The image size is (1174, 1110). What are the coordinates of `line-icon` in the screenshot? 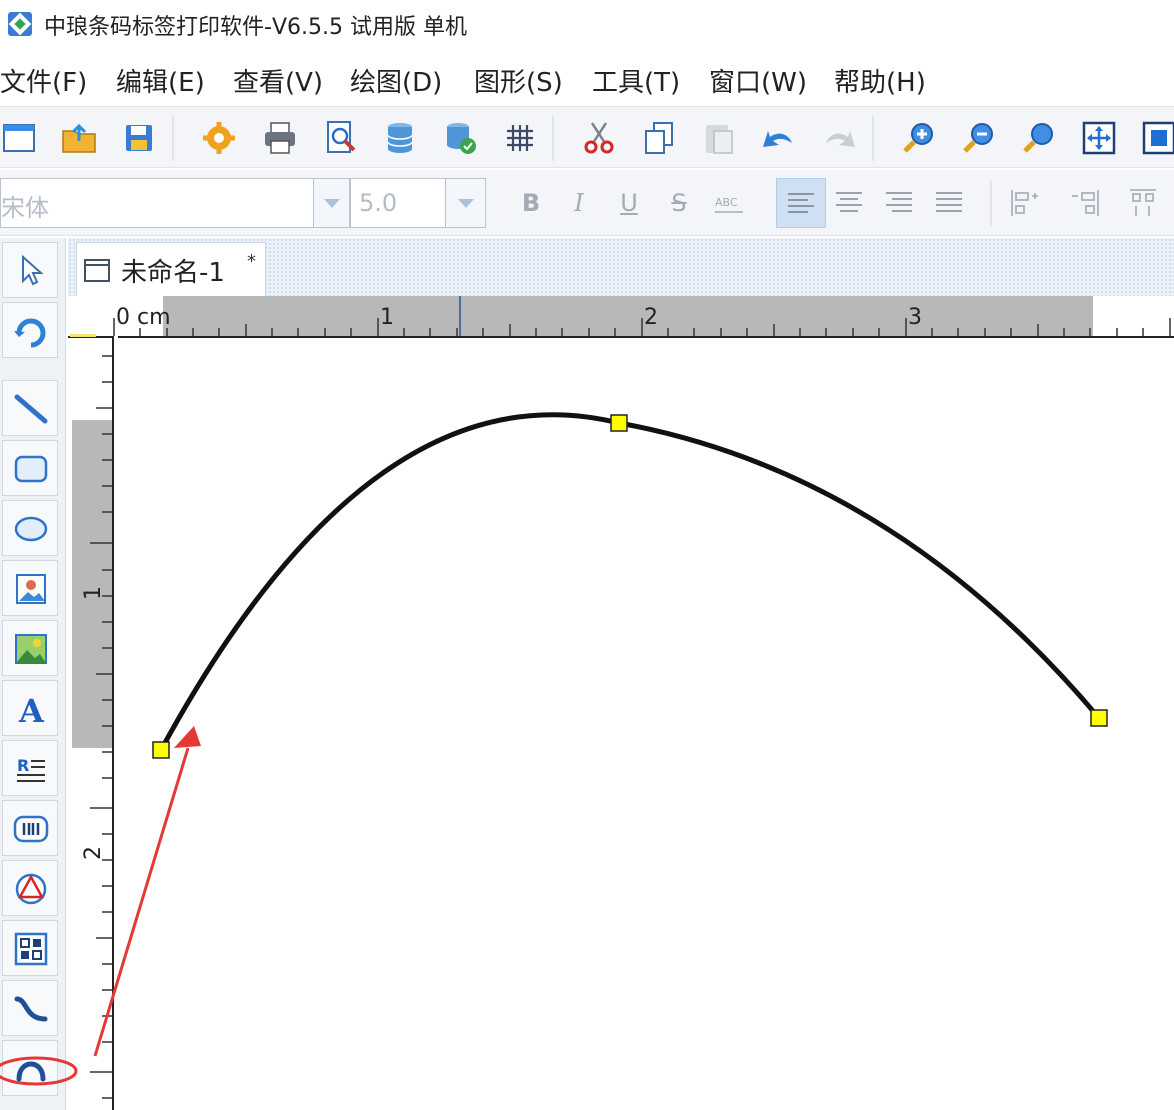 It's located at (31, 409).